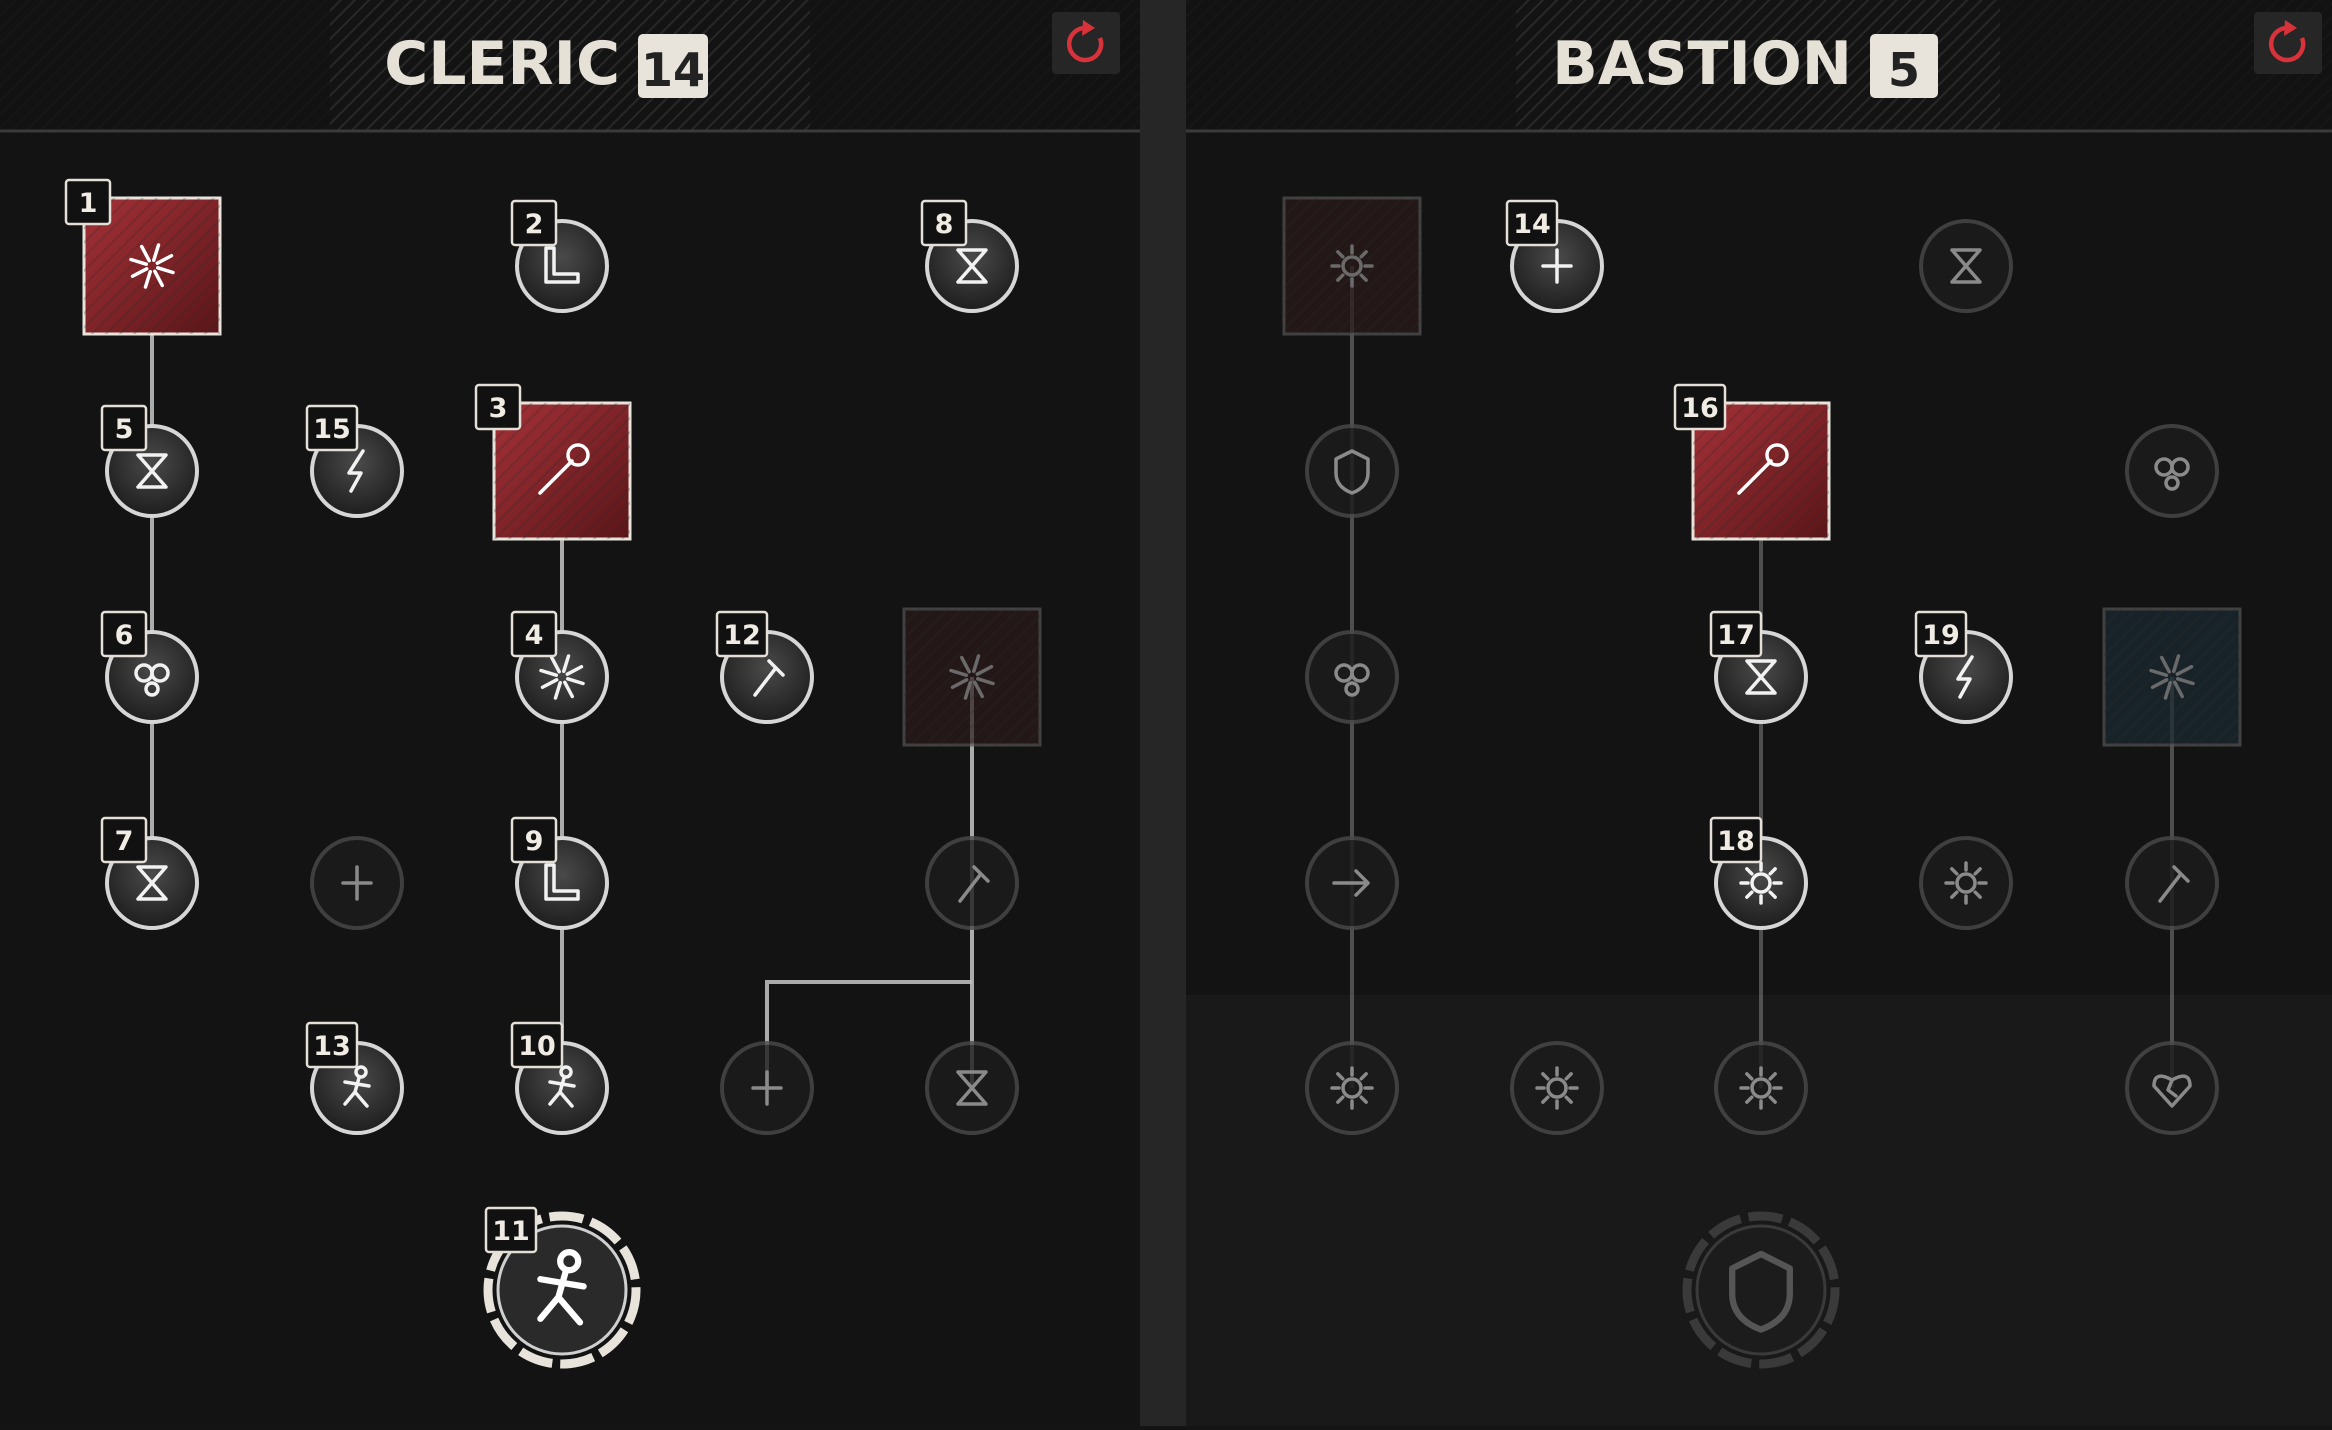  I want to click on order-number: 11, so click(511, 1231).